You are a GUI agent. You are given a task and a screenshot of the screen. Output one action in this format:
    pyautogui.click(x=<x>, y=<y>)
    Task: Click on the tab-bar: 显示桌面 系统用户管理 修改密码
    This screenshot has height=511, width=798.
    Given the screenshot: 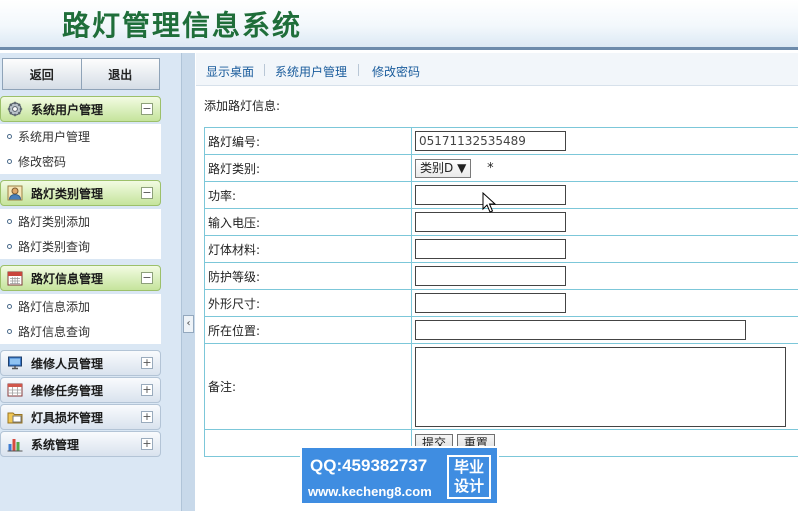 What is the action you would take?
    pyautogui.click(x=497, y=69)
    